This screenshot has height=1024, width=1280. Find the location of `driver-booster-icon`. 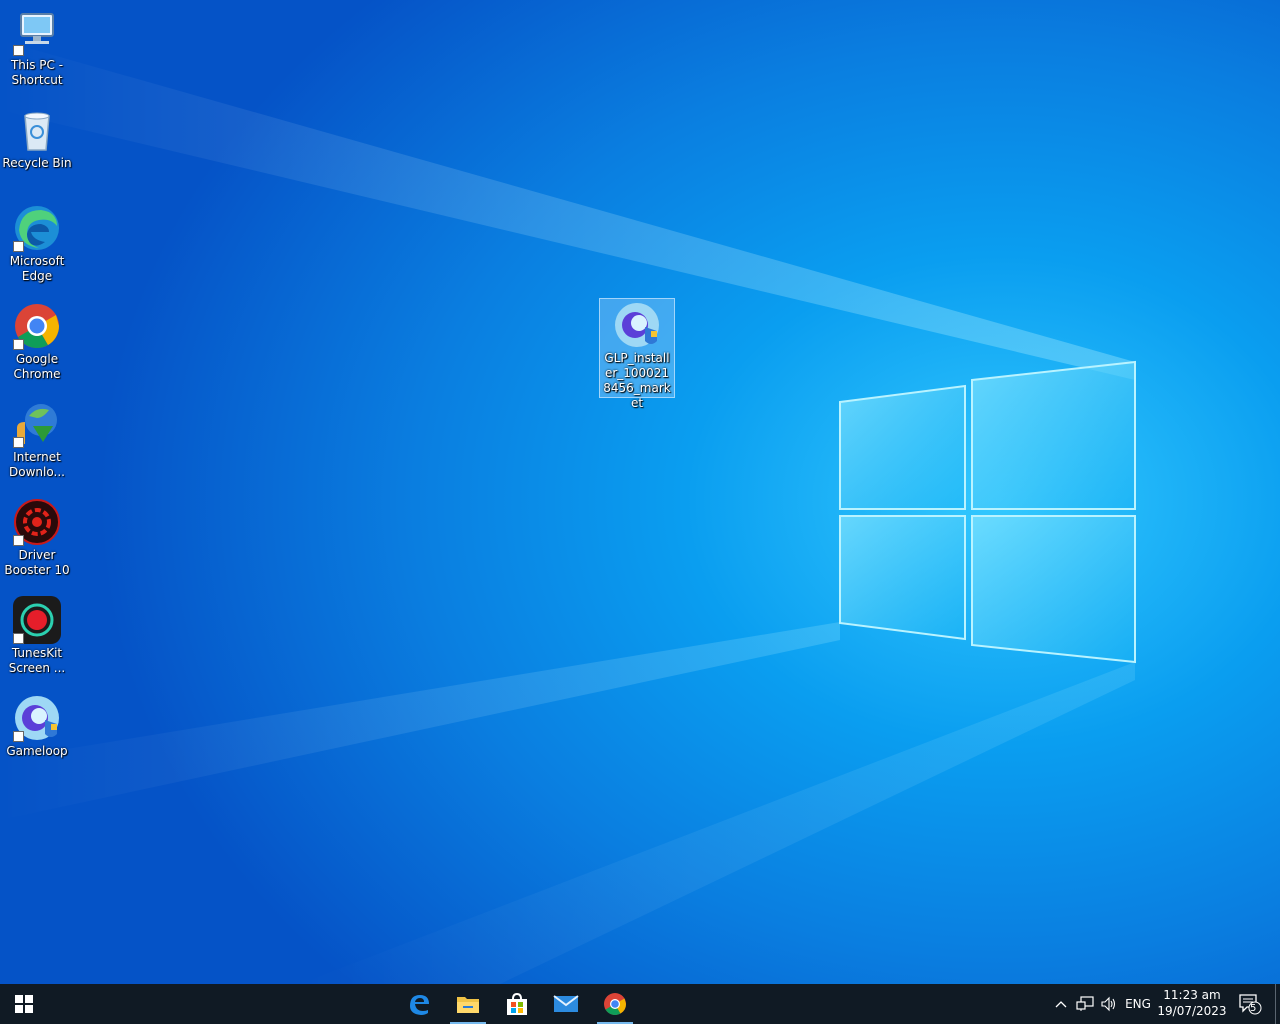

driver-booster-icon is located at coordinates (37, 522).